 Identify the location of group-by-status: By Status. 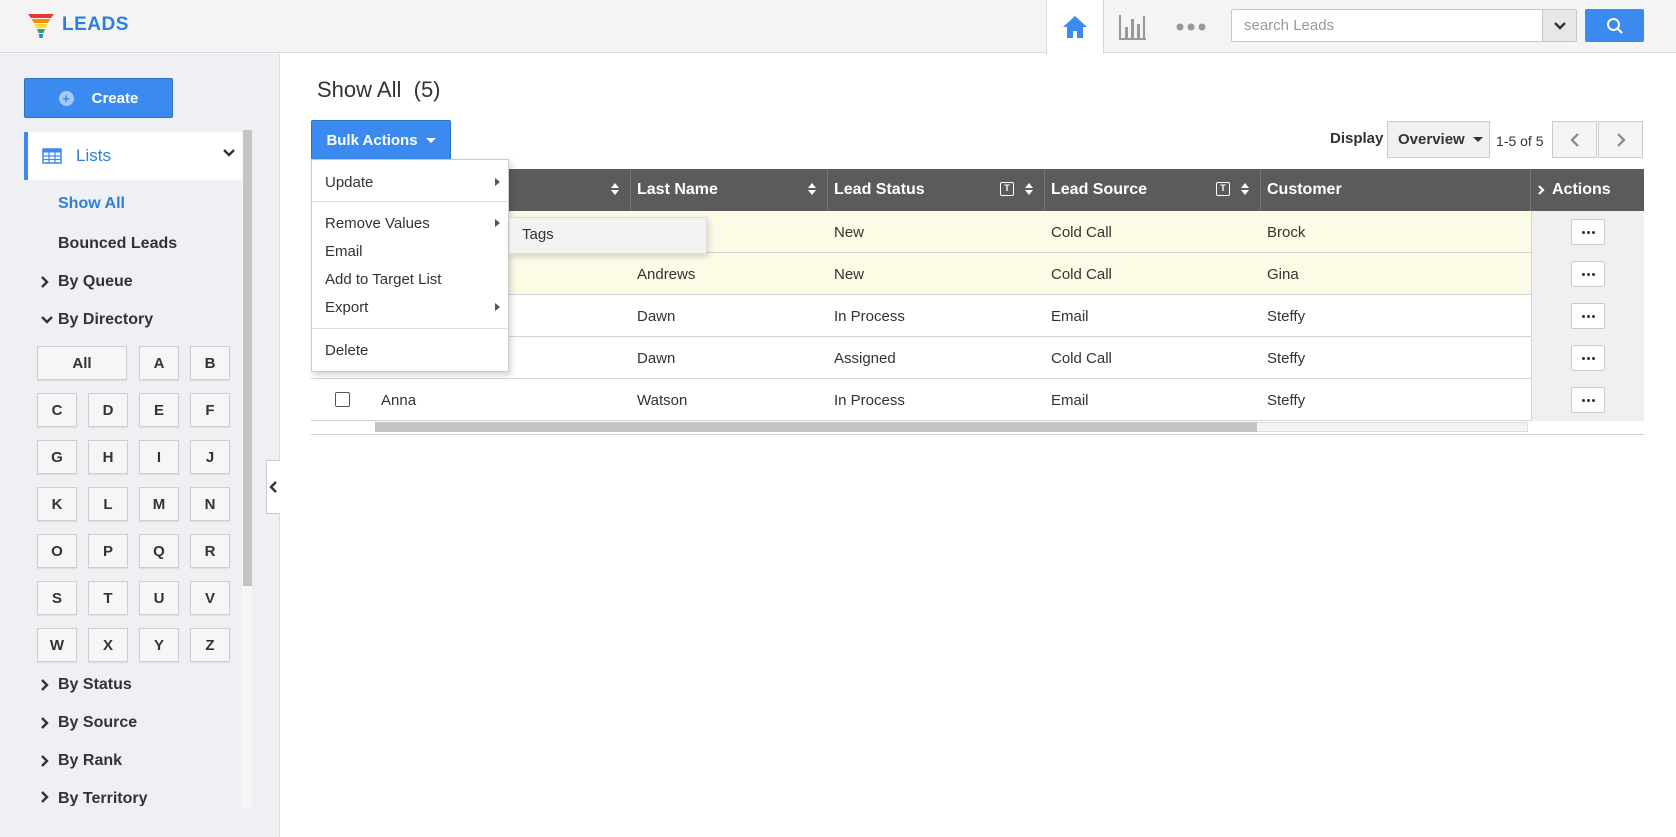
(86, 685).